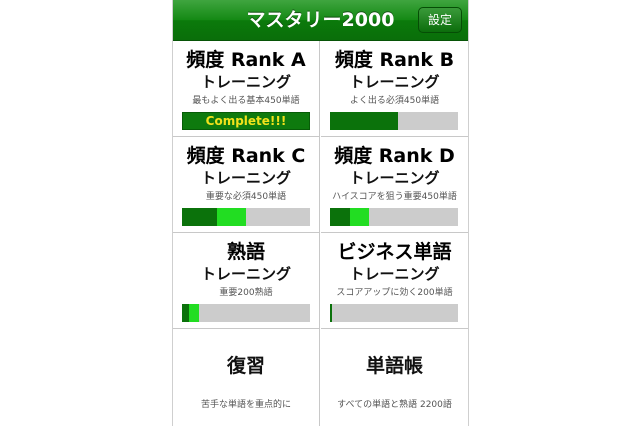 The height and width of the screenshot is (426, 640). Describe the element at coordinates (394, 366) in the screenshot. I see `menu-item-title: 単語帳` at that location.